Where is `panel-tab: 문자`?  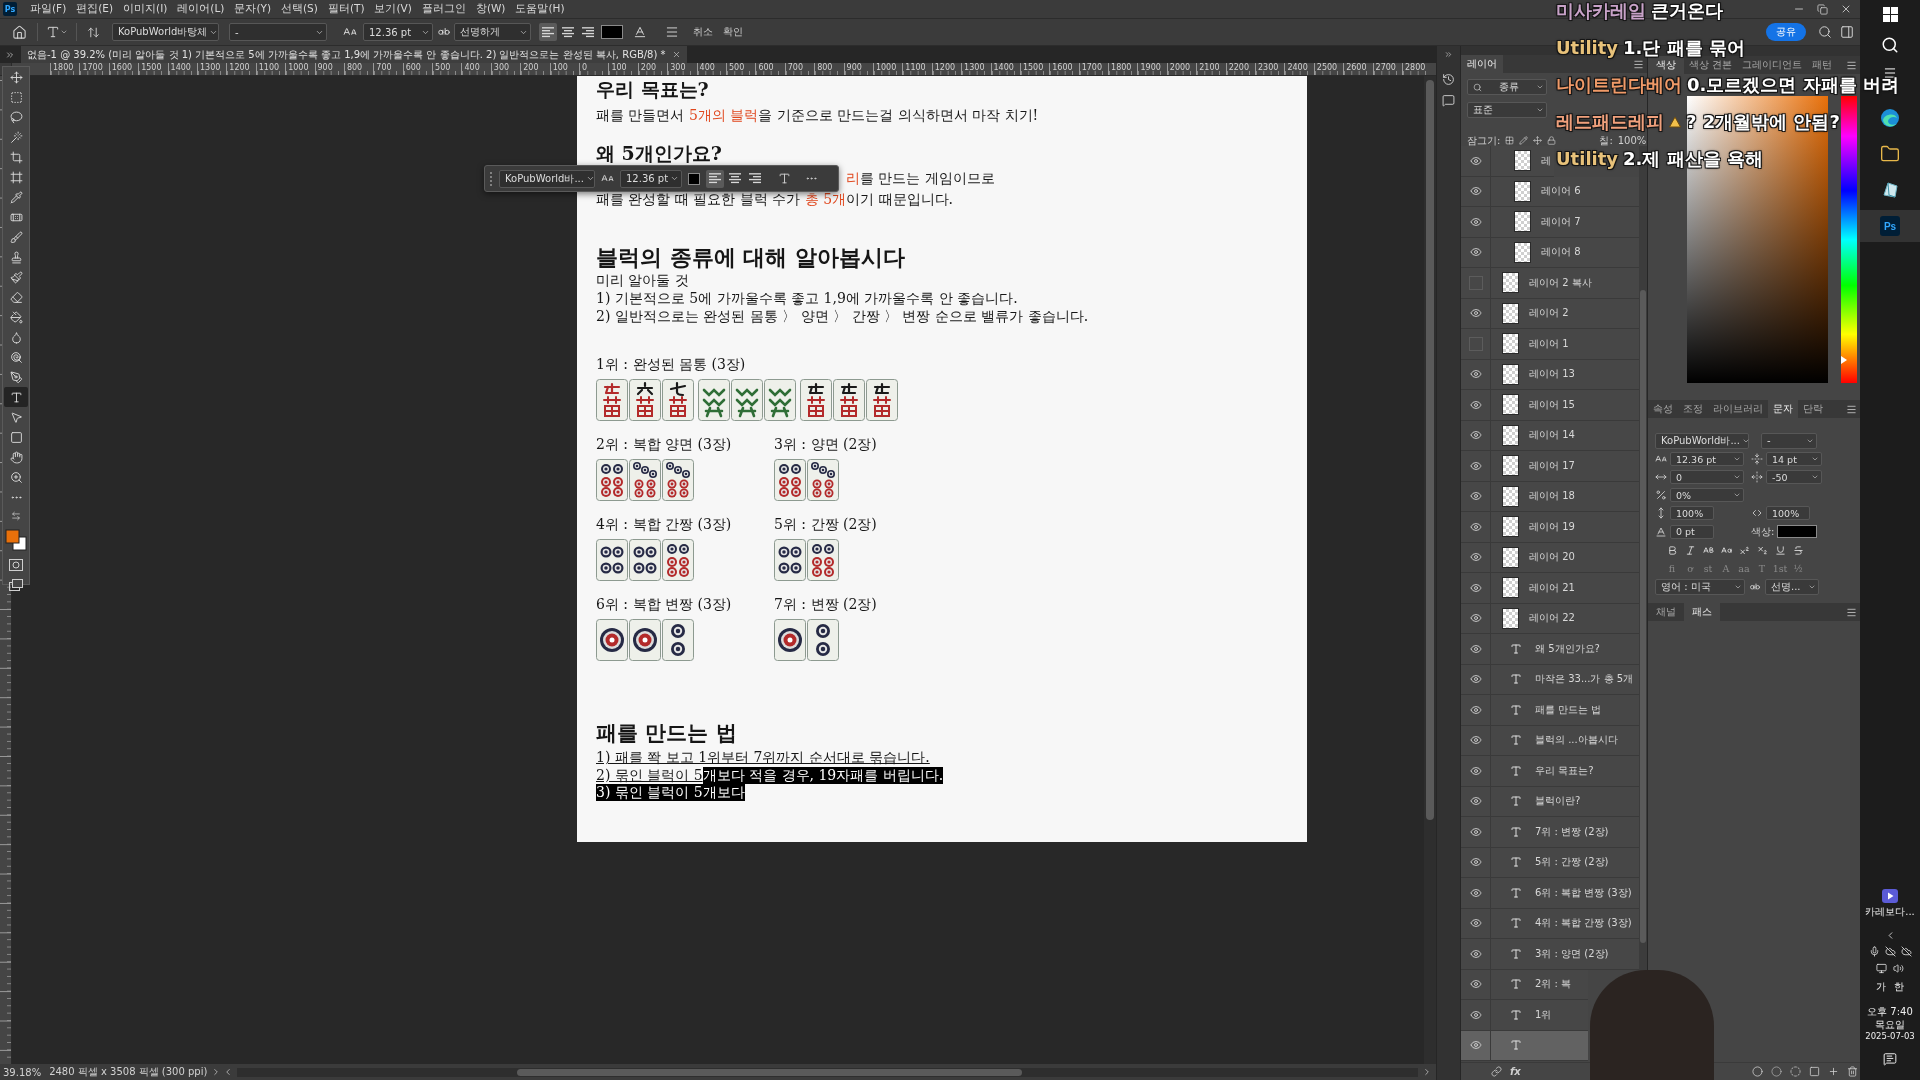 panel-tab: 문자 is located at coordinates (1783, 409).